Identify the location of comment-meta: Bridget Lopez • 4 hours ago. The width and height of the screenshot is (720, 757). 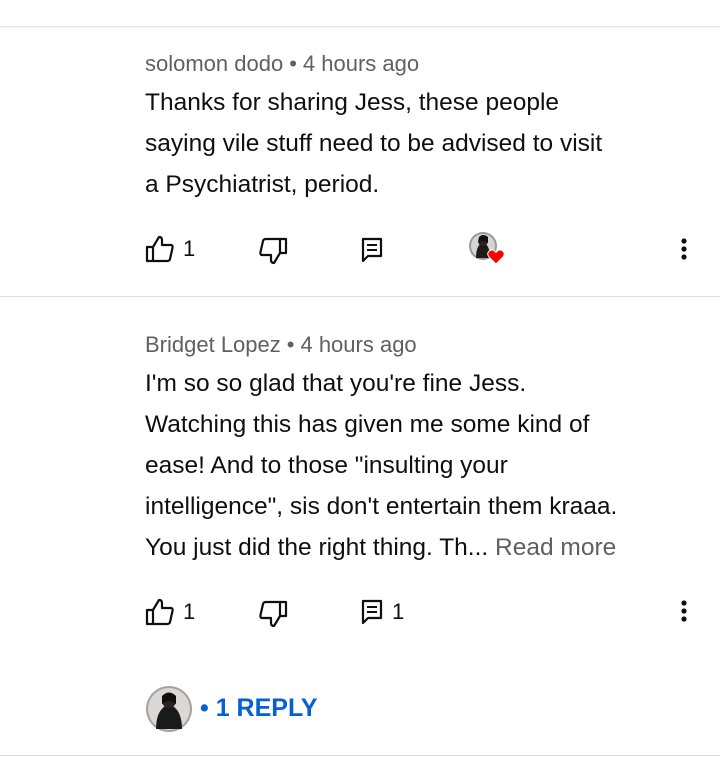
(281, 345).